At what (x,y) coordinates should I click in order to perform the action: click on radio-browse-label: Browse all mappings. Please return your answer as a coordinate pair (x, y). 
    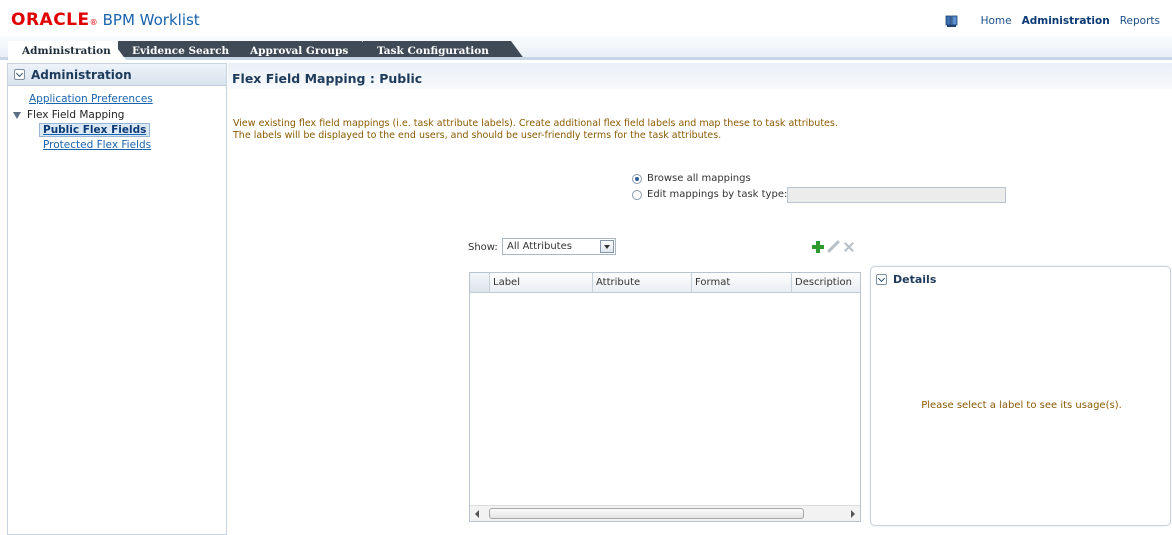
    Looking at the image, I should click on (699, 178).